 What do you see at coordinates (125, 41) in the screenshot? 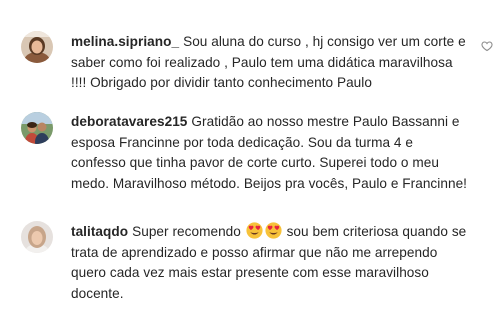
I see `comment-username: melina.sipriano_` at bounding box center [125, 41].